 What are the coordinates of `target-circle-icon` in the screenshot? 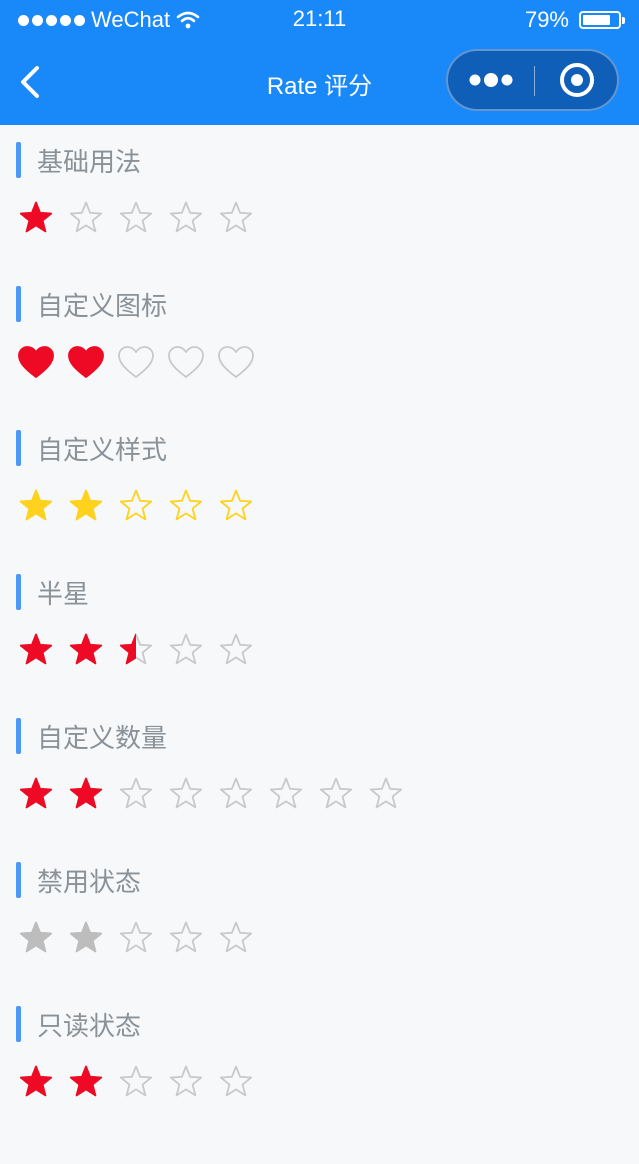 It's located at (577, 80).